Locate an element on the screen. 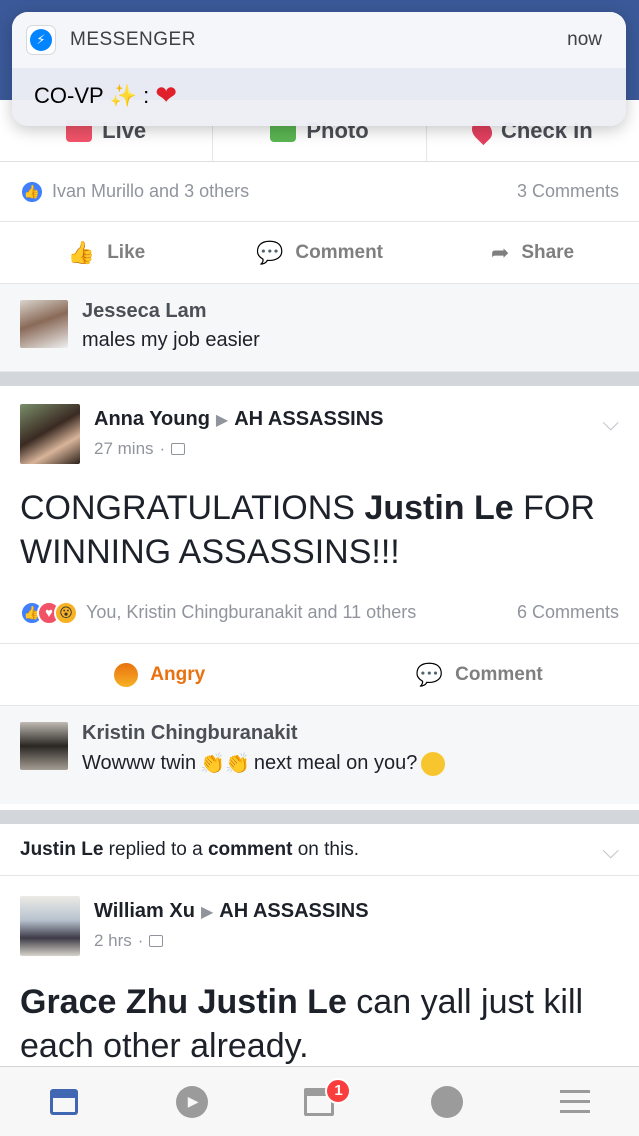 The image size is (639, 1136). story-context-comment: comment is located at coordinates (250, 850).